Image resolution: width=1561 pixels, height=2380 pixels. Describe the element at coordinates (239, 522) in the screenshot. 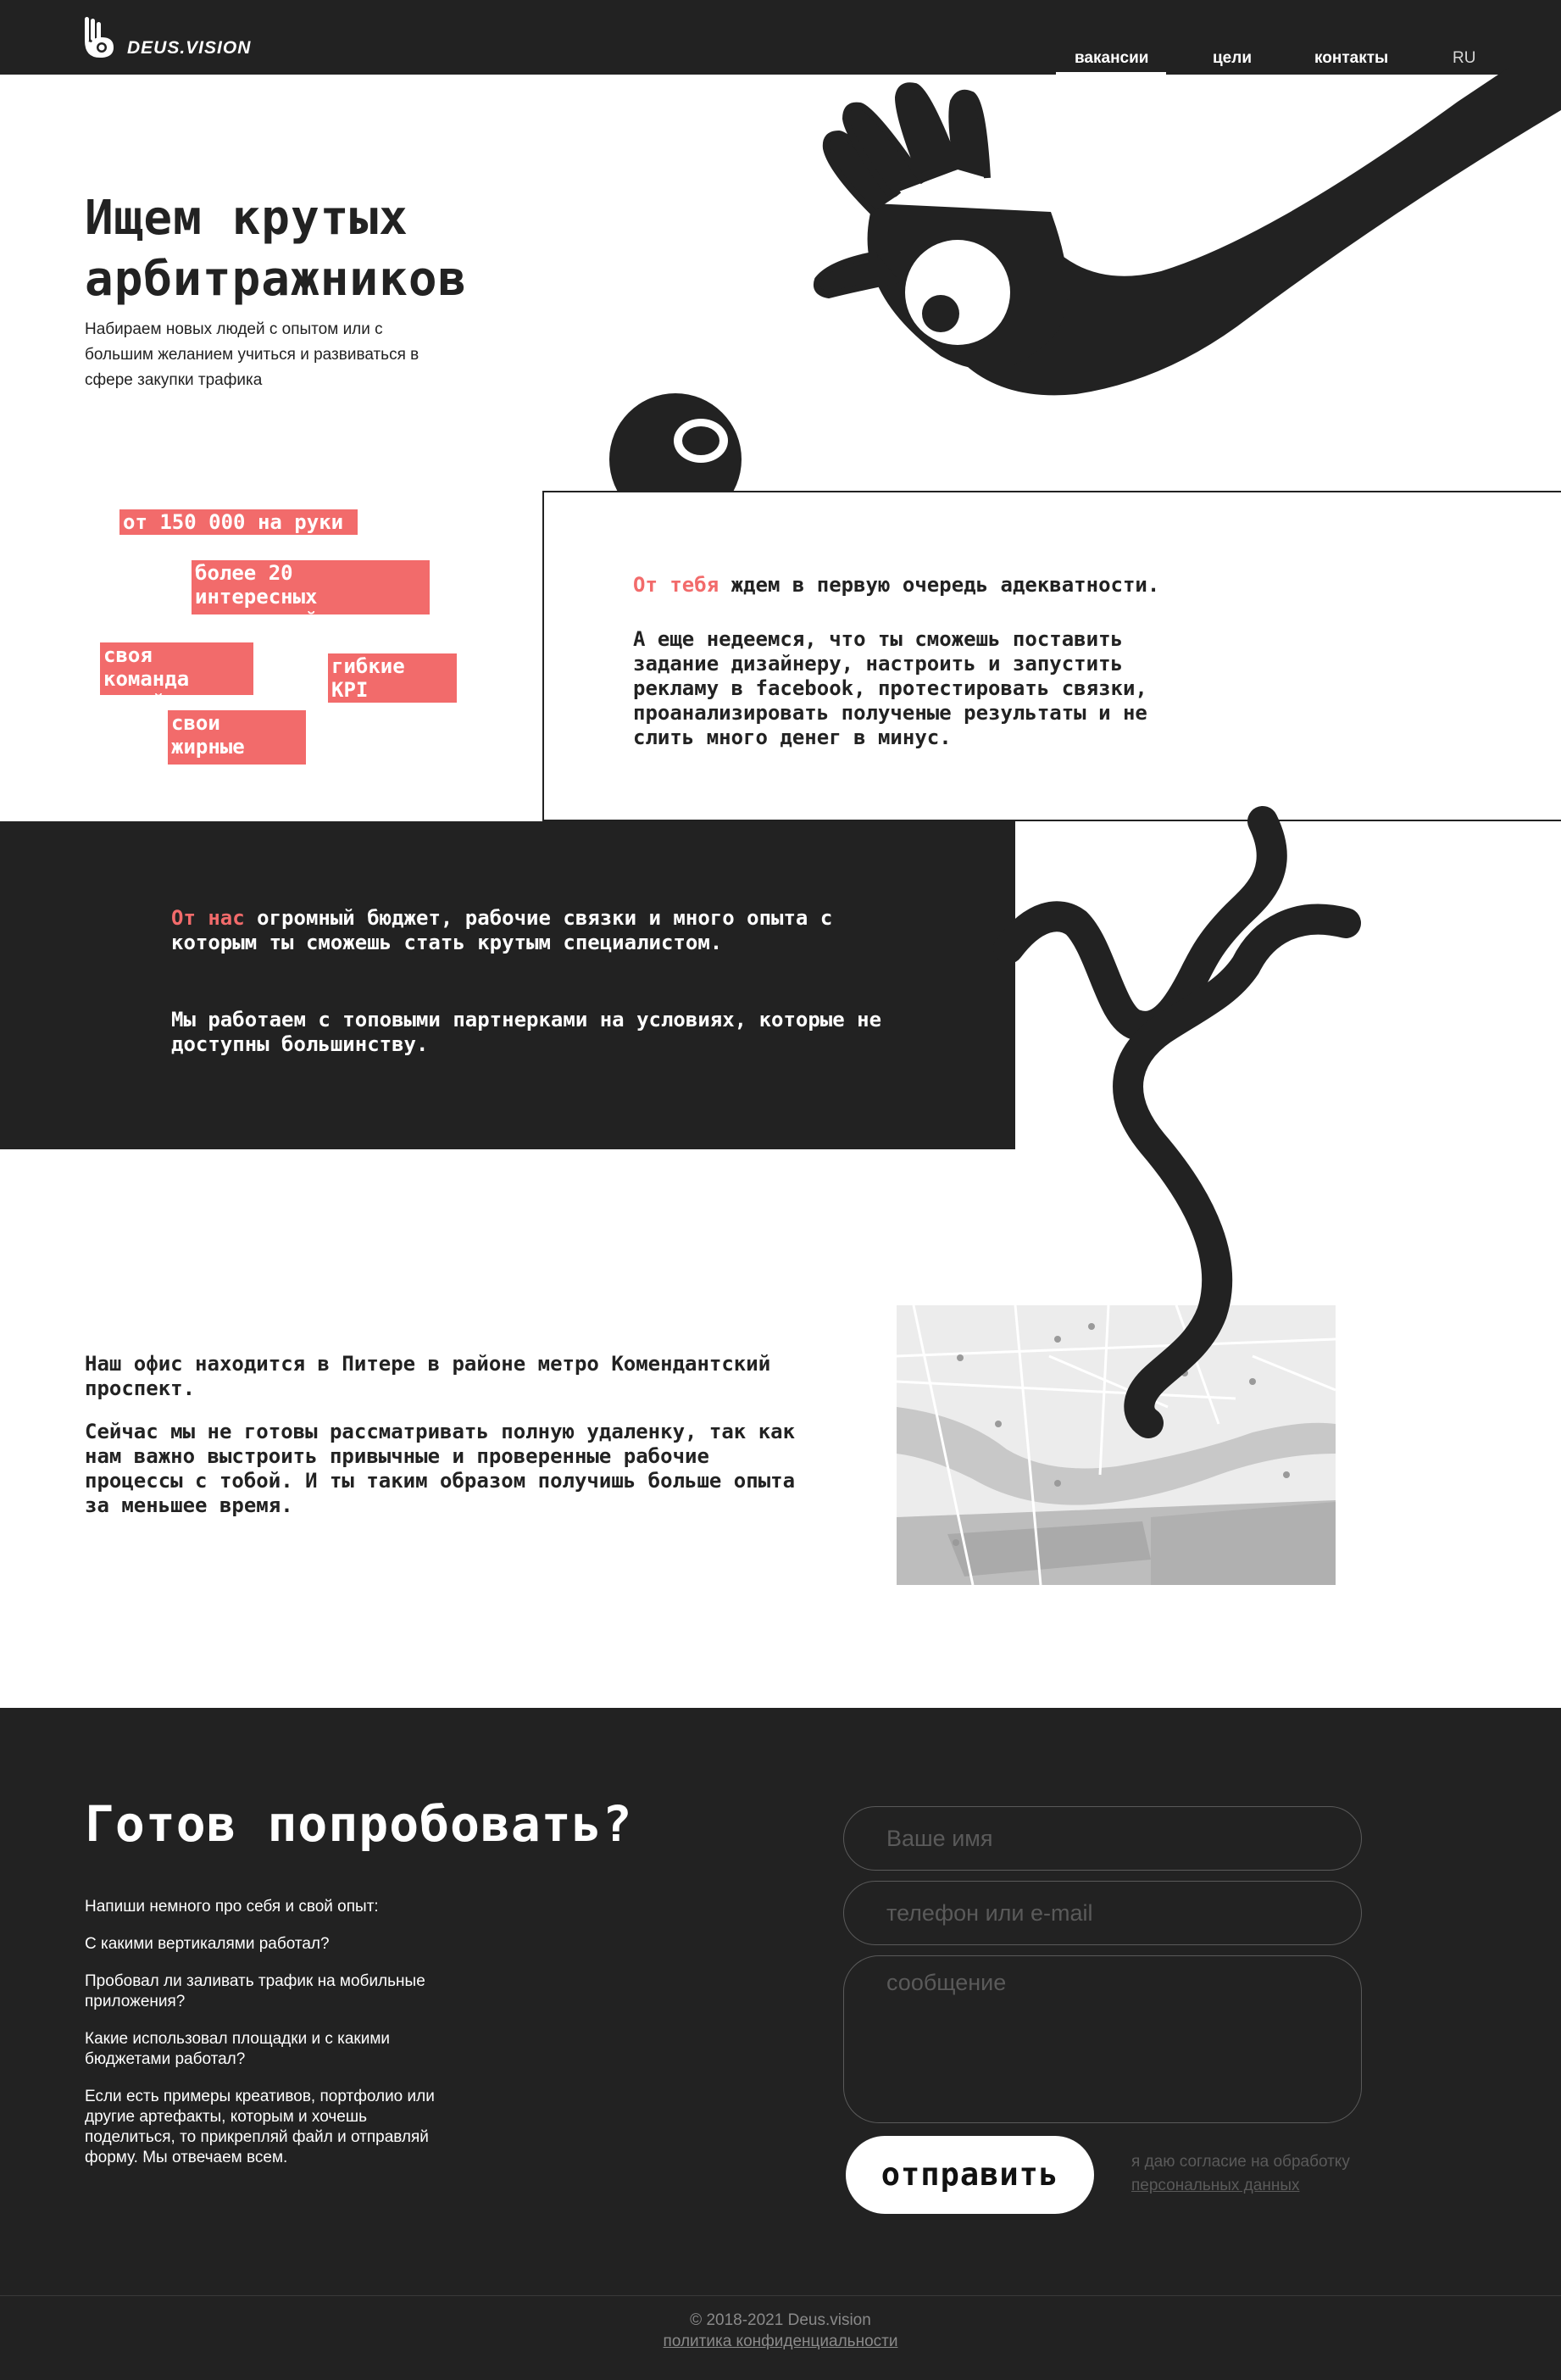

I see `perk-tag-salary: от 150 000 на руки` at that location.